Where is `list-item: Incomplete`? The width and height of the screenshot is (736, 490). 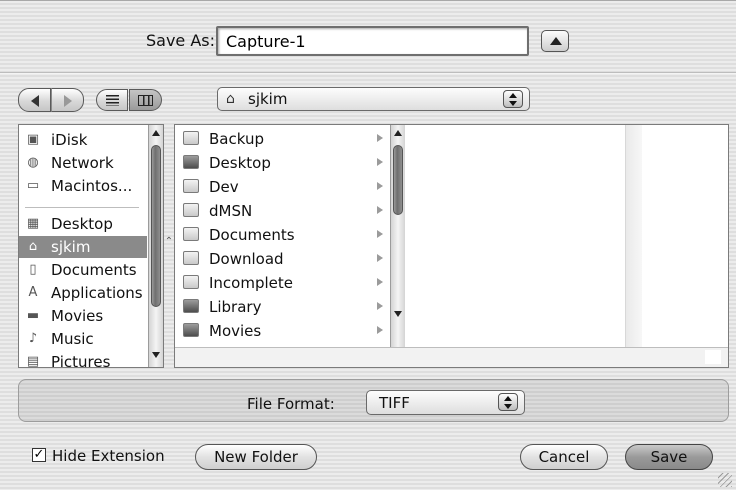 list-item: Incomplete is located at coordinates (282, 282).